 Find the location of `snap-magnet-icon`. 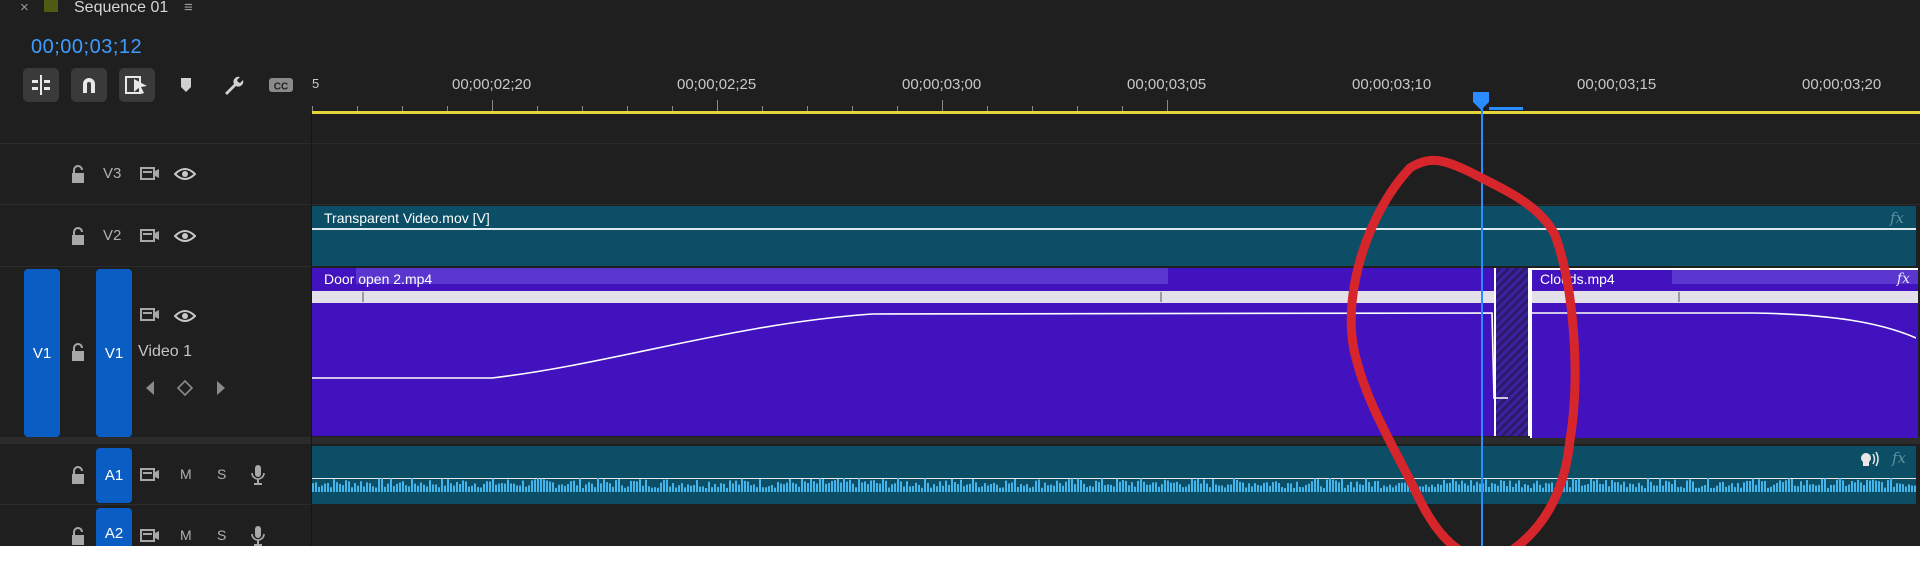

snap-magnet-icon is located at coordinates (89, 85).